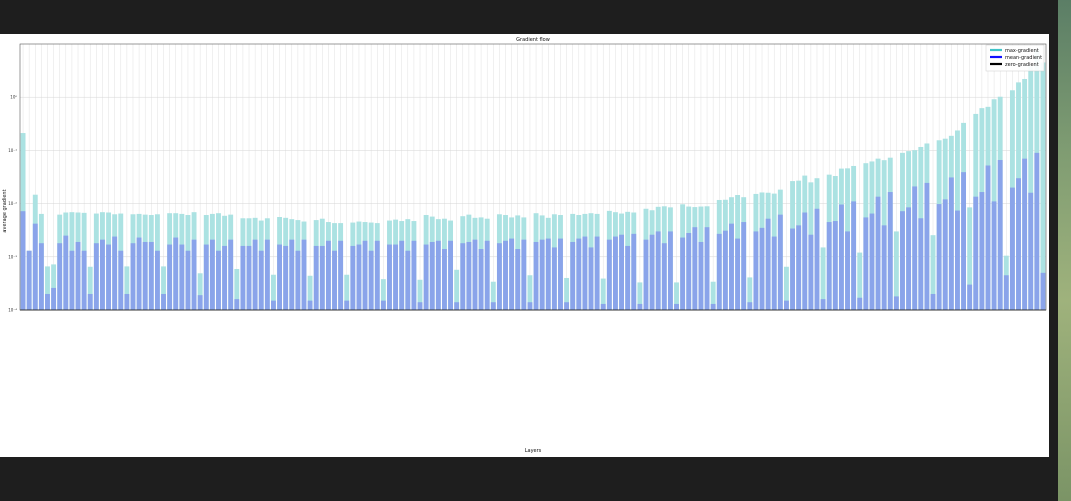 The width and height of the screenshot is (1071, 501). What do you see at coordinates (1022, 65) in the screenshot?
I see `legend-label-zero: zero-gradient` at bounding box center [1022, 65].